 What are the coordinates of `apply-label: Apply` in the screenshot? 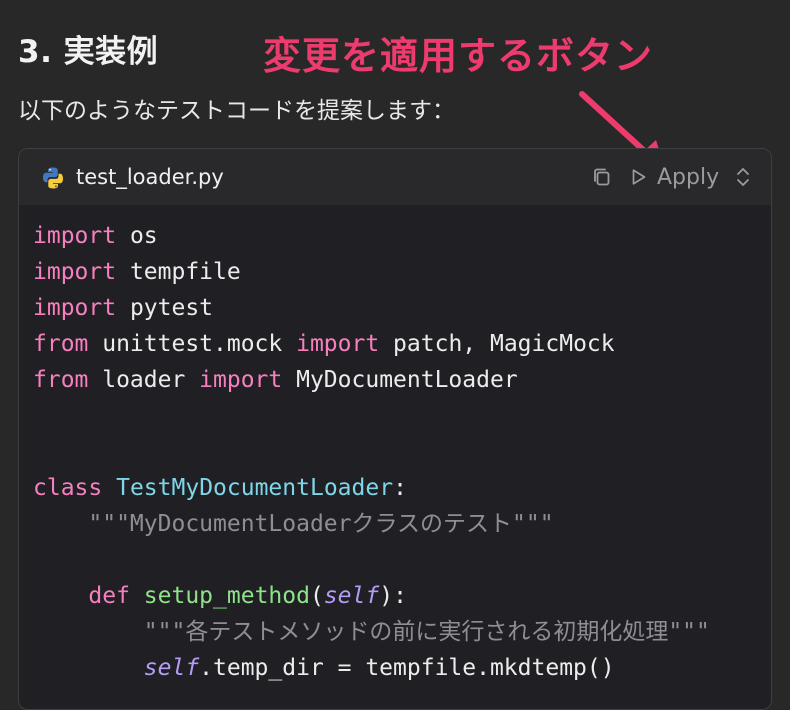 It's located at (688, 177).